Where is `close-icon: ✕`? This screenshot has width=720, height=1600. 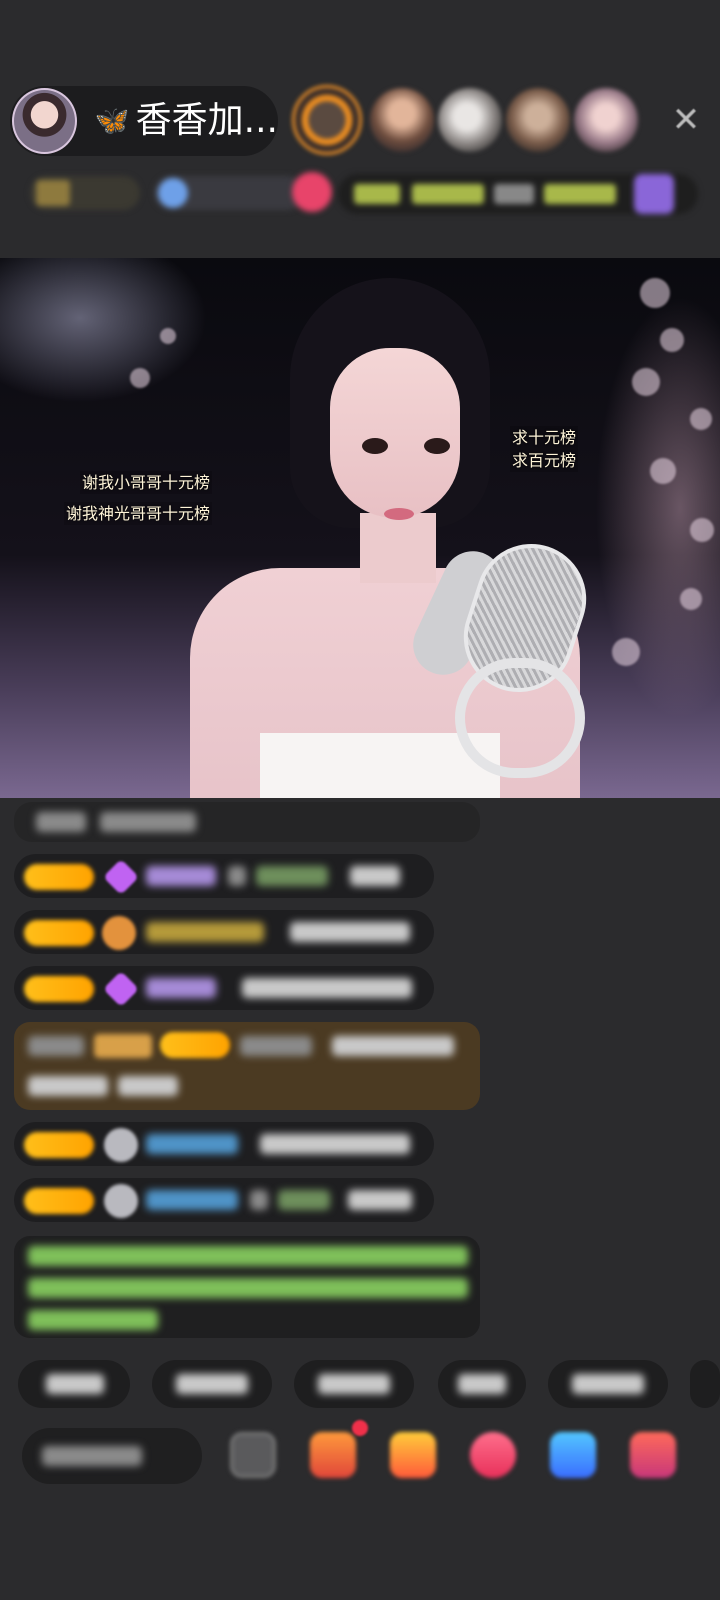 close-icon: ✕ is located at coordinates (686, 120).